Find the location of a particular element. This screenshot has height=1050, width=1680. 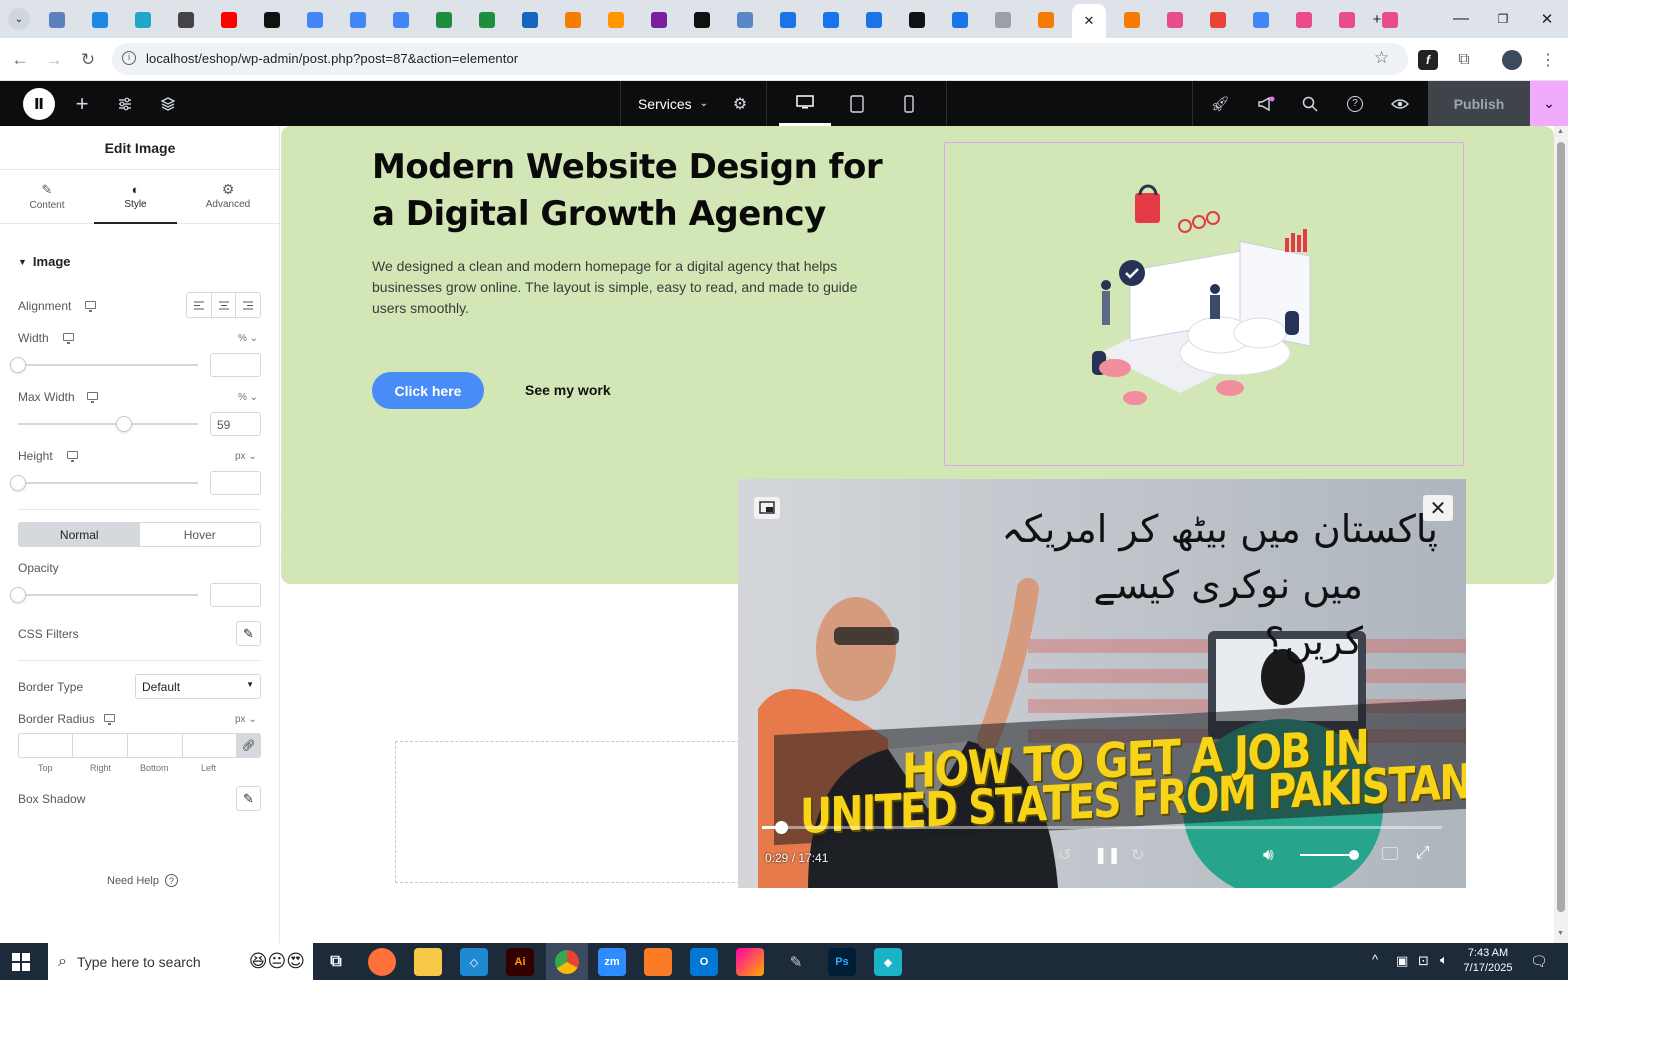

height-unit-select: px ⌄ is located at coordinates (246, 456).